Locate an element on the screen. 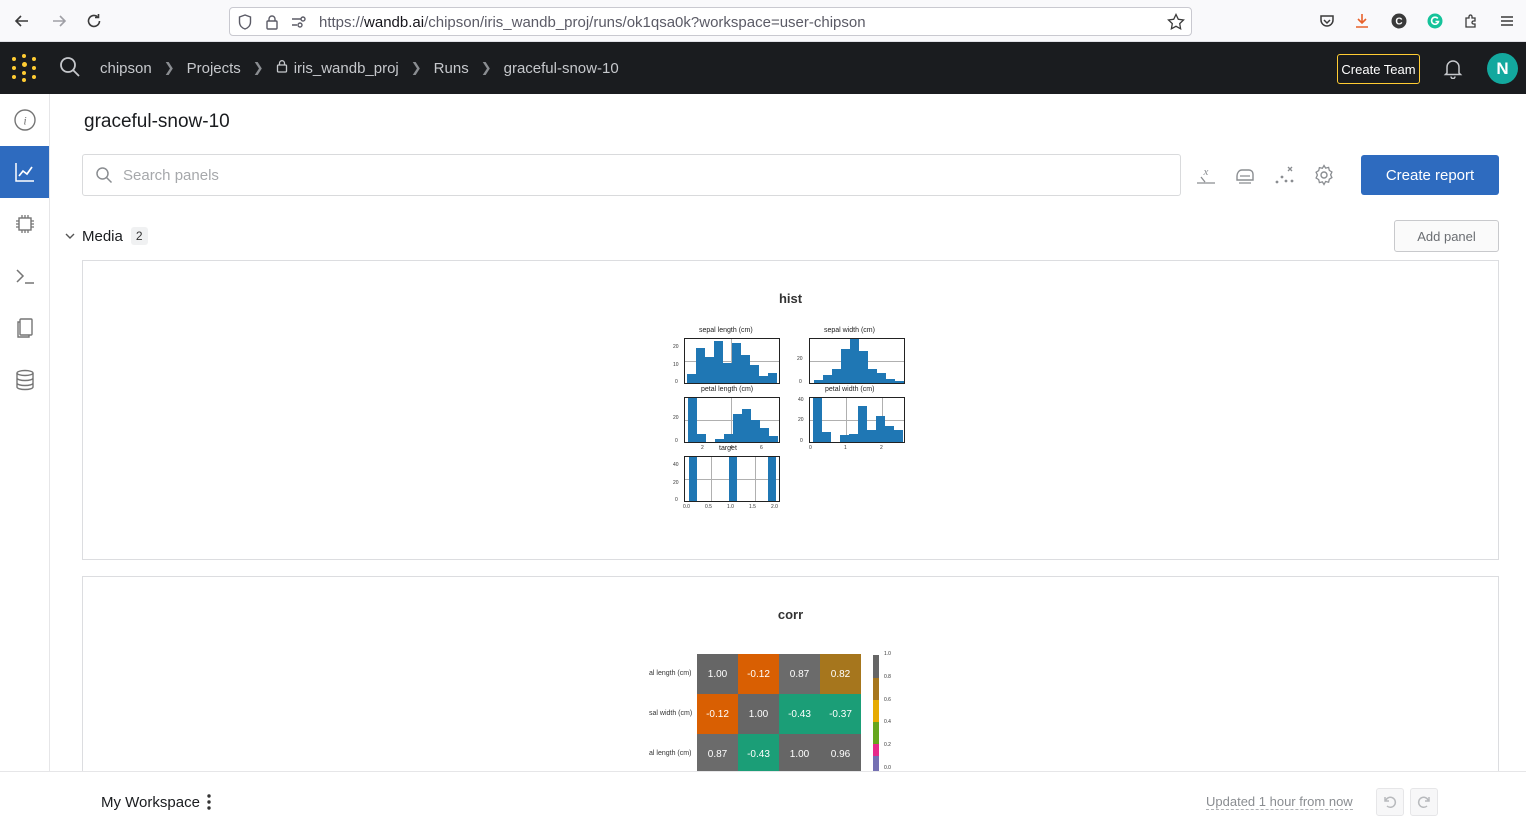 The height and width of the screenshot is (827, 1526). breadcrumb-project: iris_wandb_proj is located at coordinates (346, 68).